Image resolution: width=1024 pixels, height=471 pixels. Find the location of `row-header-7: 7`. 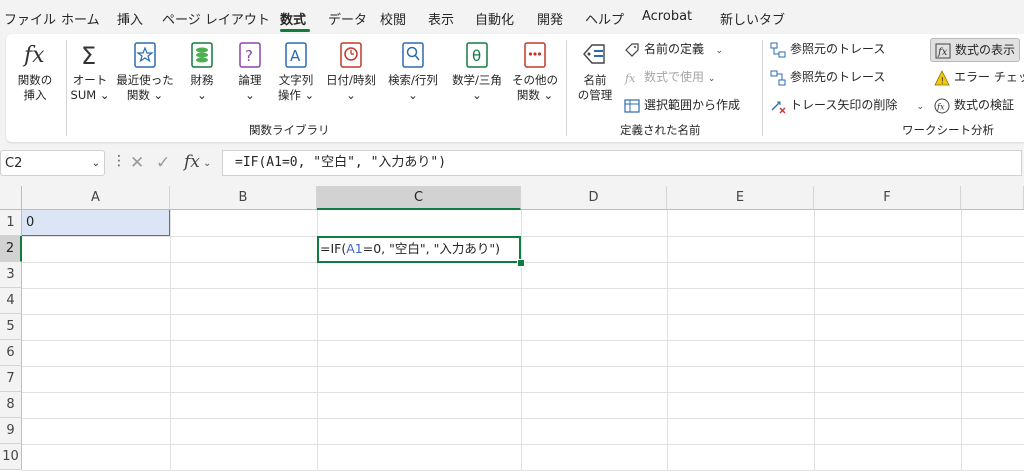

row-header-7: 7 is located at coordinates (11, 379).